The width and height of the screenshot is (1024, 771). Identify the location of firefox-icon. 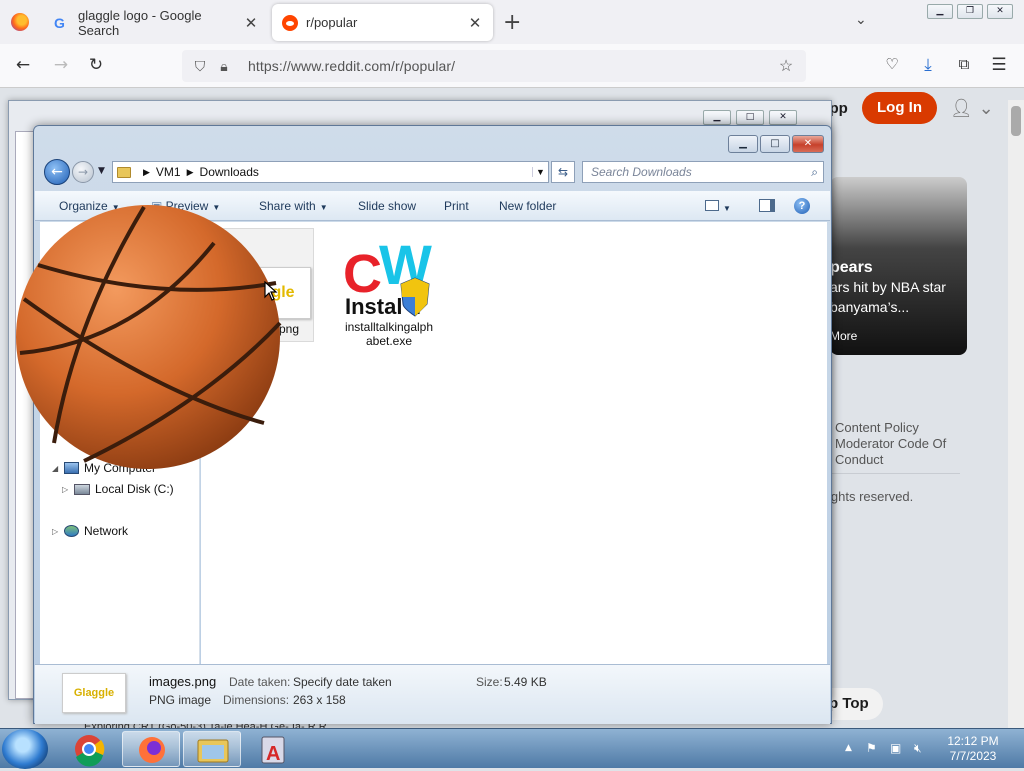
(20, 22).